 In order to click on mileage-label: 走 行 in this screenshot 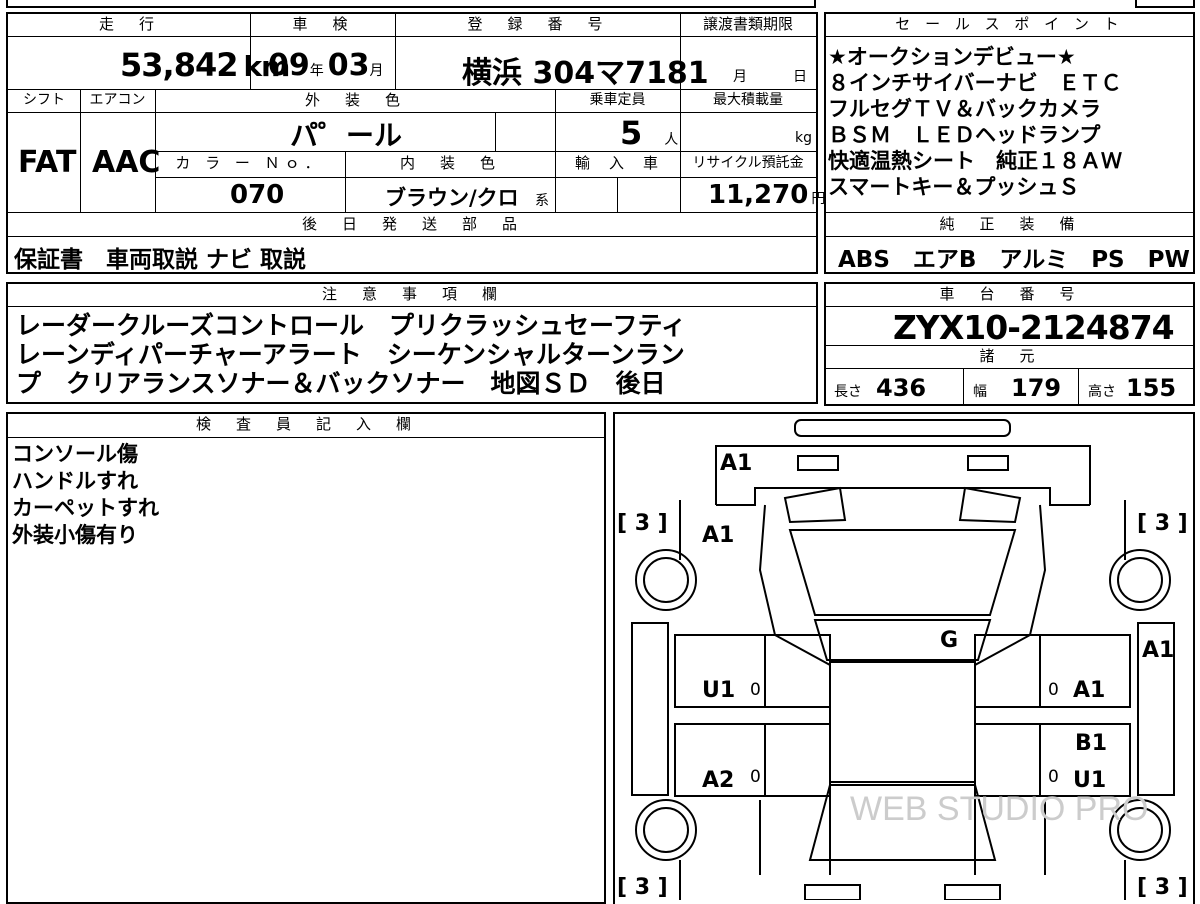, I will do `click(128, 24)`.